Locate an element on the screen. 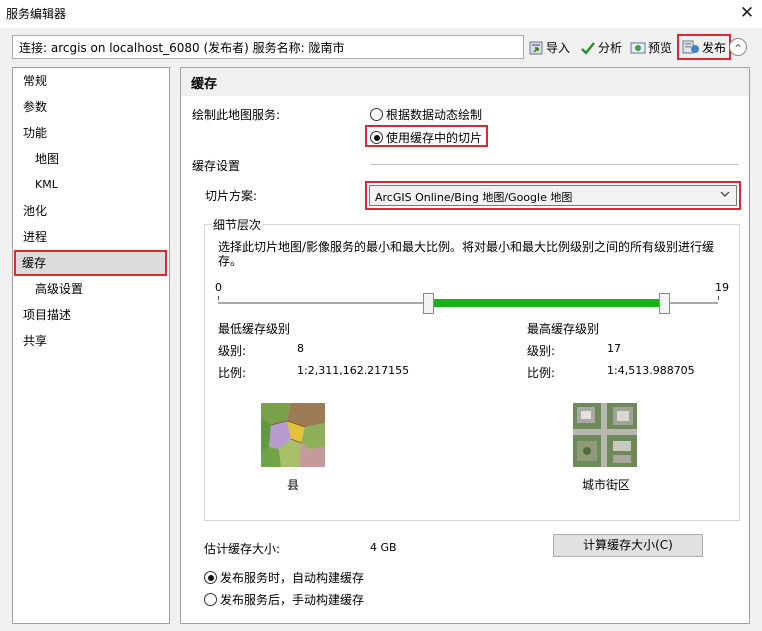 The width and height of the screenshot is (762, 631). max-level-handle is located at coordinates (665, 303).